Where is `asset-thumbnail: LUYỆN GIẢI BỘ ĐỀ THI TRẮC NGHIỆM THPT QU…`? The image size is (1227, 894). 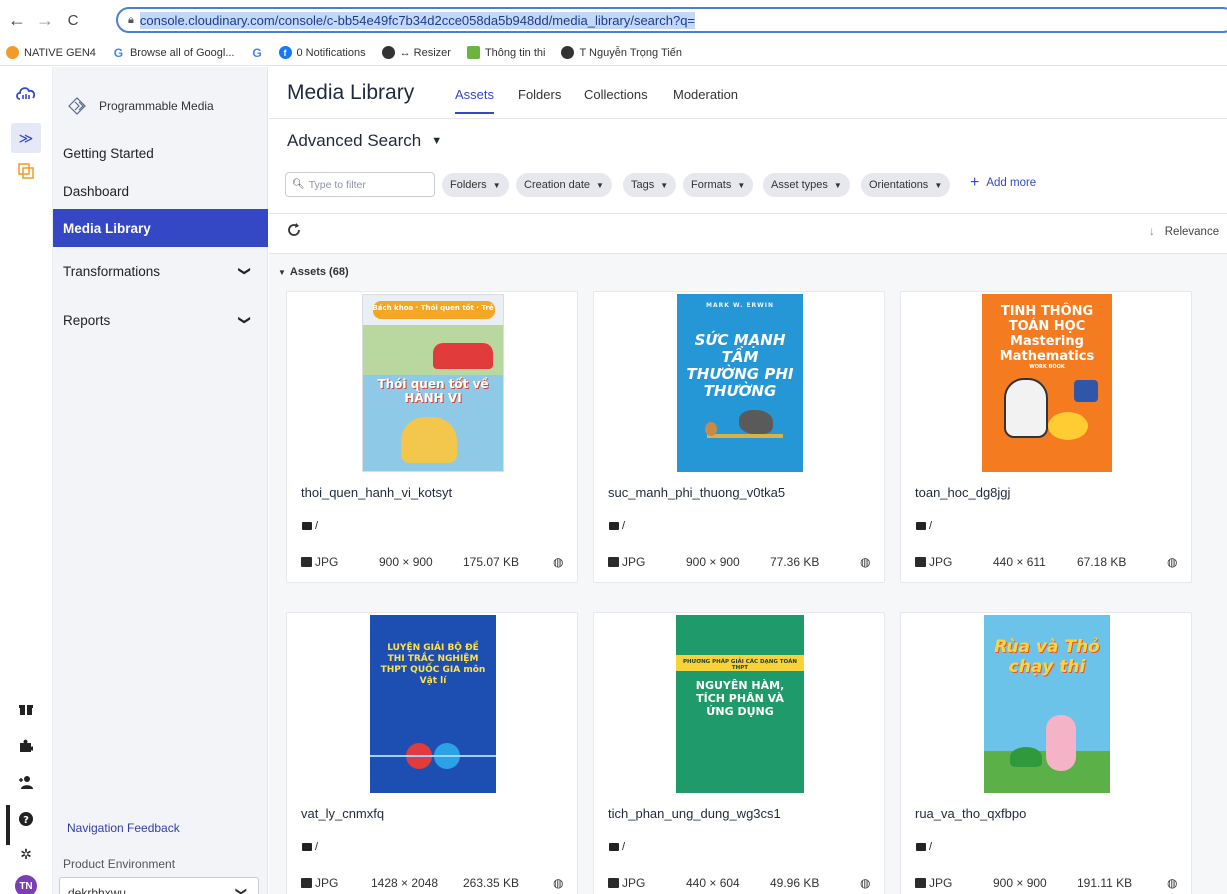 asset-thumbnail: LUYỆN GIẢI BỘ ĐỀ THI TRẮC NGHIỆM THPT QU… is located at coordinates (433, 705).